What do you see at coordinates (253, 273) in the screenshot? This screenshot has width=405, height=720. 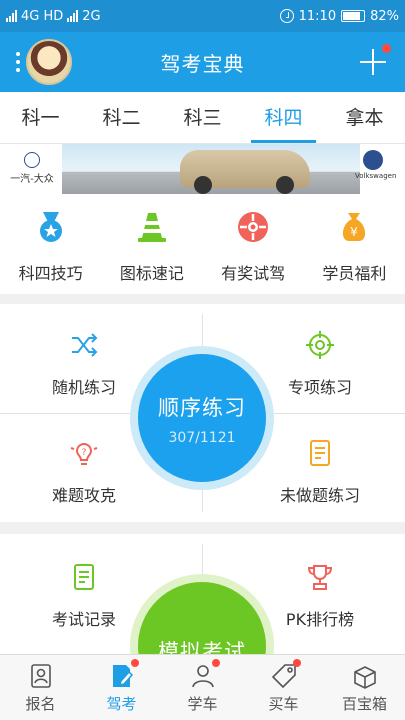 I see `feature-test-drive-label: 有奖试驾` at bounding box center [253, 273].